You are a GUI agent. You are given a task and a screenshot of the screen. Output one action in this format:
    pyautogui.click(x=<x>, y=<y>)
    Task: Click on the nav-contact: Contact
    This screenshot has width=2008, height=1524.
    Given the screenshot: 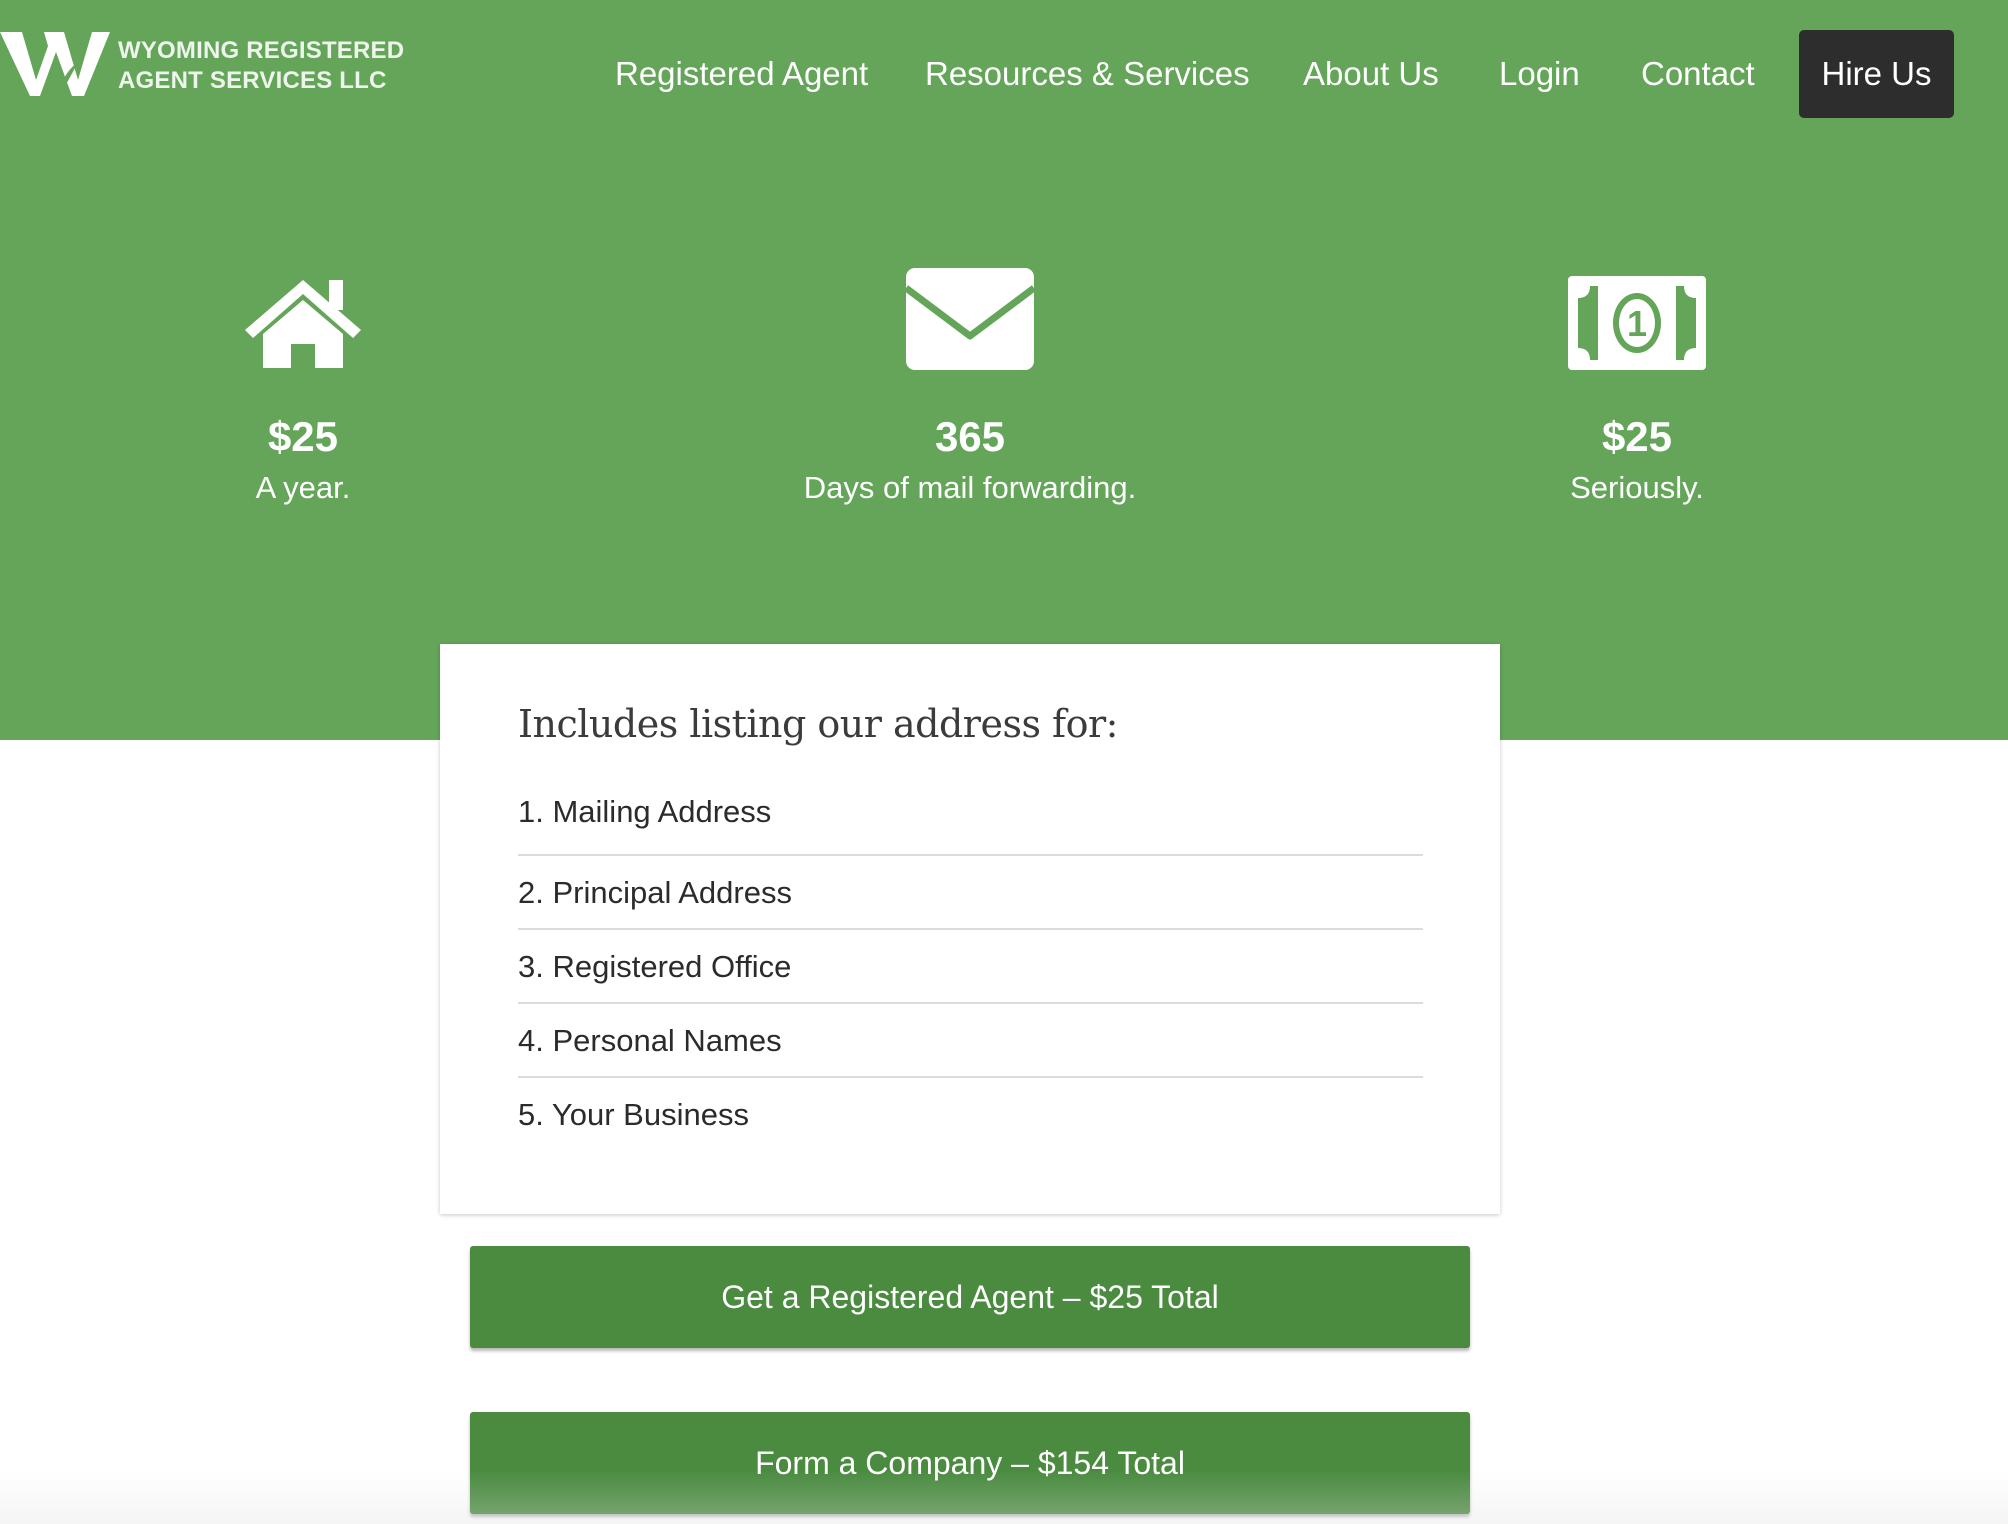 What is the action you would take?
    pyautogui.click(x=1698, y=74)
    